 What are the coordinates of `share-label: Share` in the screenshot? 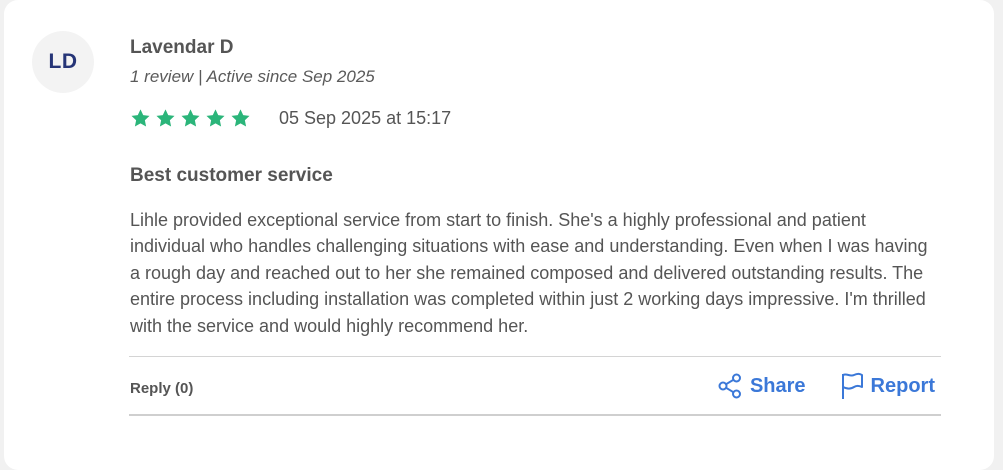 It's located at (777, 385).